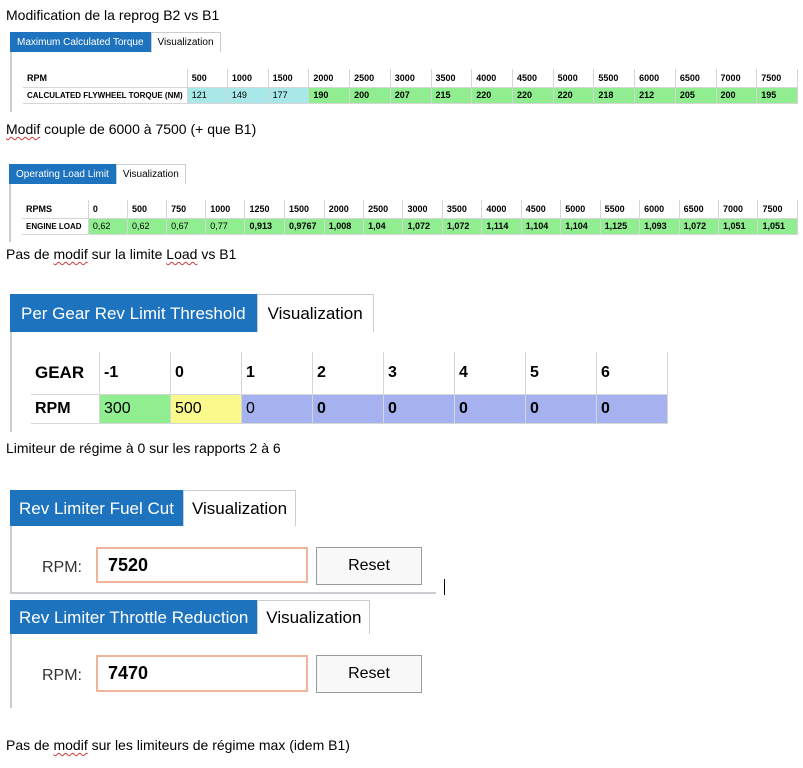 The image size is (803, 768). Describe the element at coordinates (96, 508) in the screenshot. I see `tab-rev-limiter-fuel-cut: Rev Limiter Fuel Cut` at that location.